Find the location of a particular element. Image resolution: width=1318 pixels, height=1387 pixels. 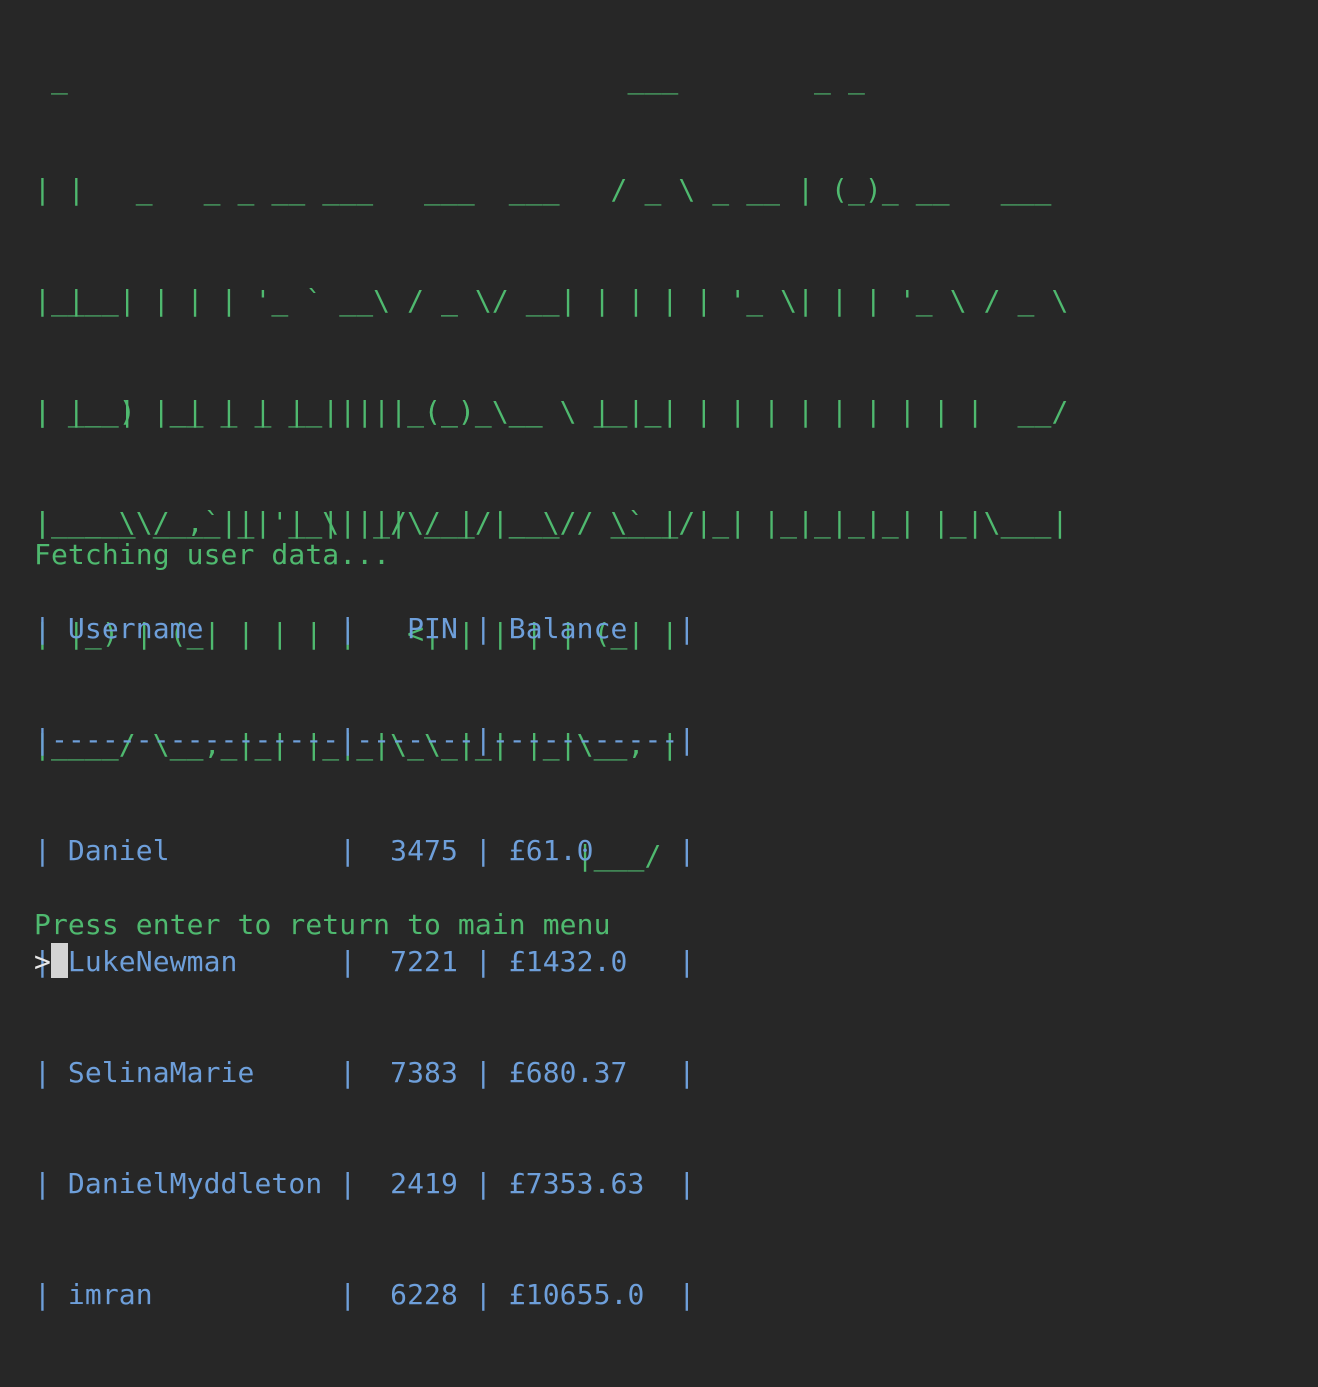

banner-title-line: _ ___ _ _ is located at coordinates (449, 78).